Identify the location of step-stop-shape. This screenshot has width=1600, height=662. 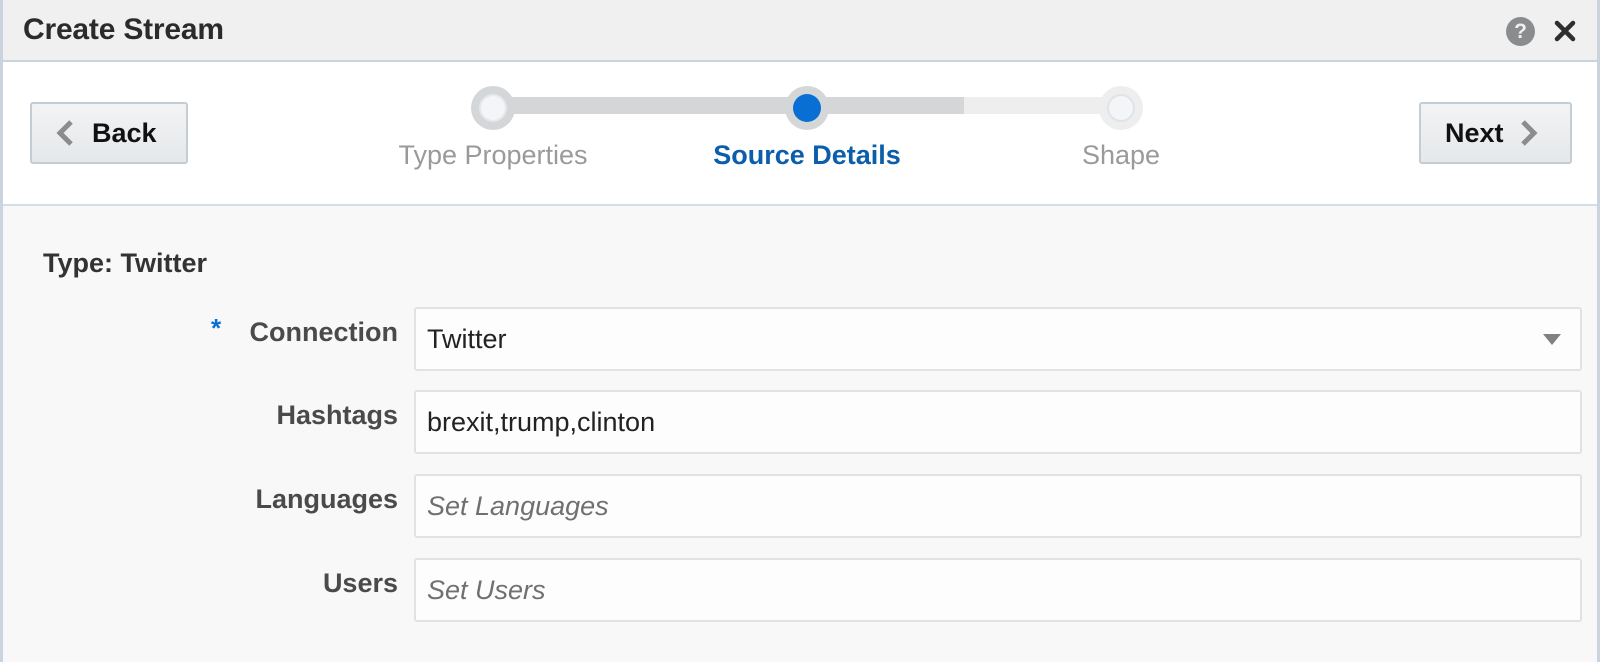
(1121, 108).